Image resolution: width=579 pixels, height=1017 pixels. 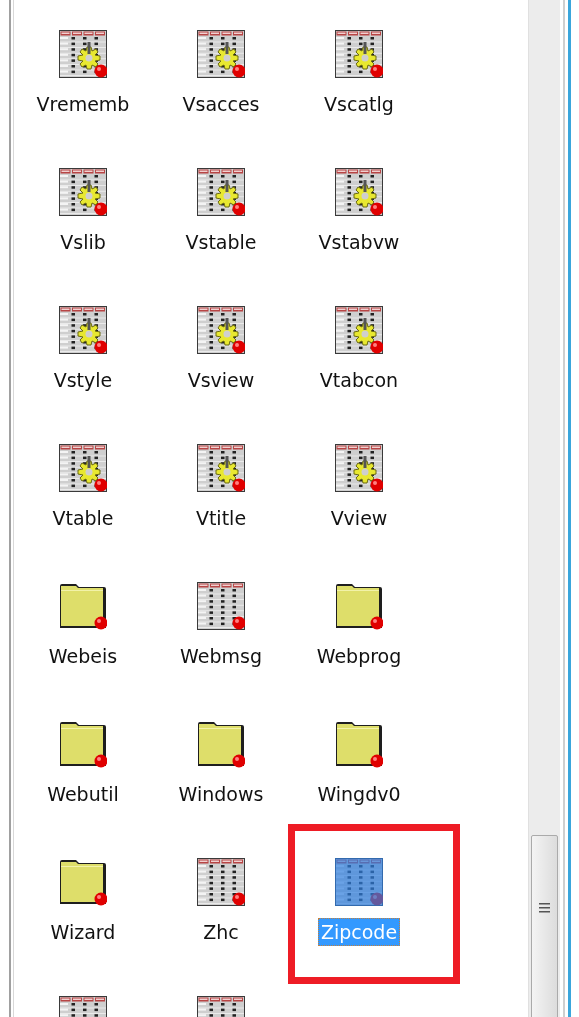 What do you see at coordinates (359, 380) in the screenshot?
I see `file-name: Vtabcon` at bounding box center [359, 380].